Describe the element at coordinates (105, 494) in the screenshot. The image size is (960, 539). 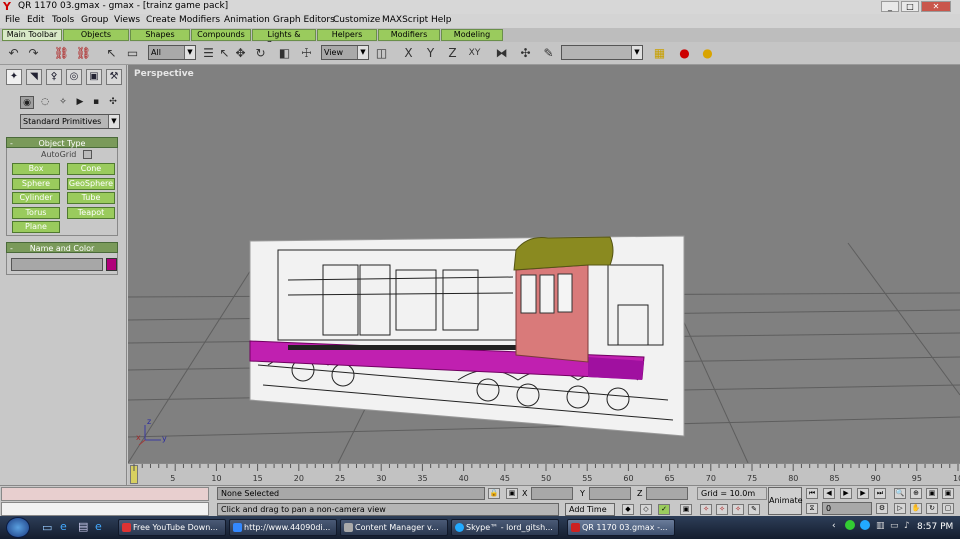
I see `maxscript-listener-field` at that location.